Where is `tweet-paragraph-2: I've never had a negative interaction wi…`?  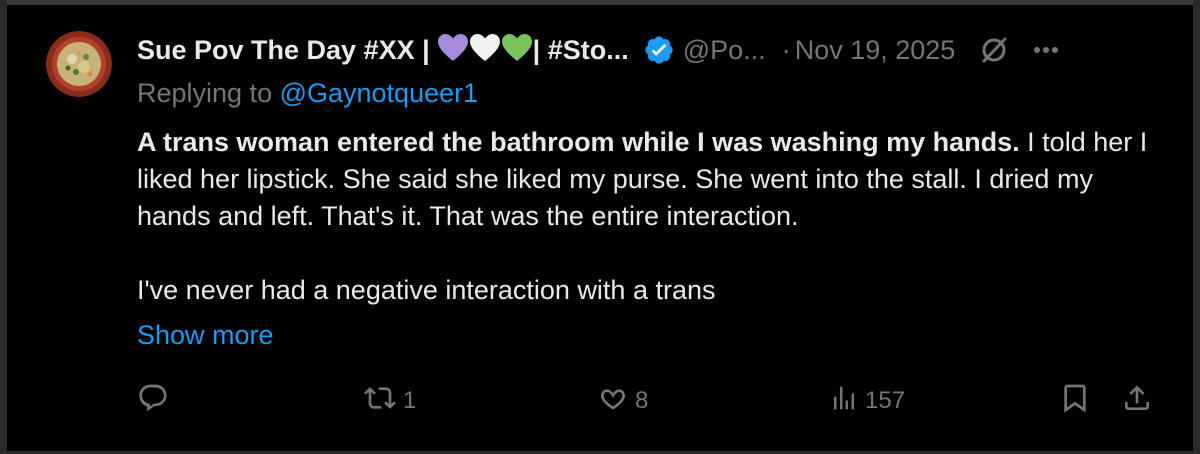 tweet-paragraph-2: I've never had a negative interaction wi… is located at coordinates (426, 290).